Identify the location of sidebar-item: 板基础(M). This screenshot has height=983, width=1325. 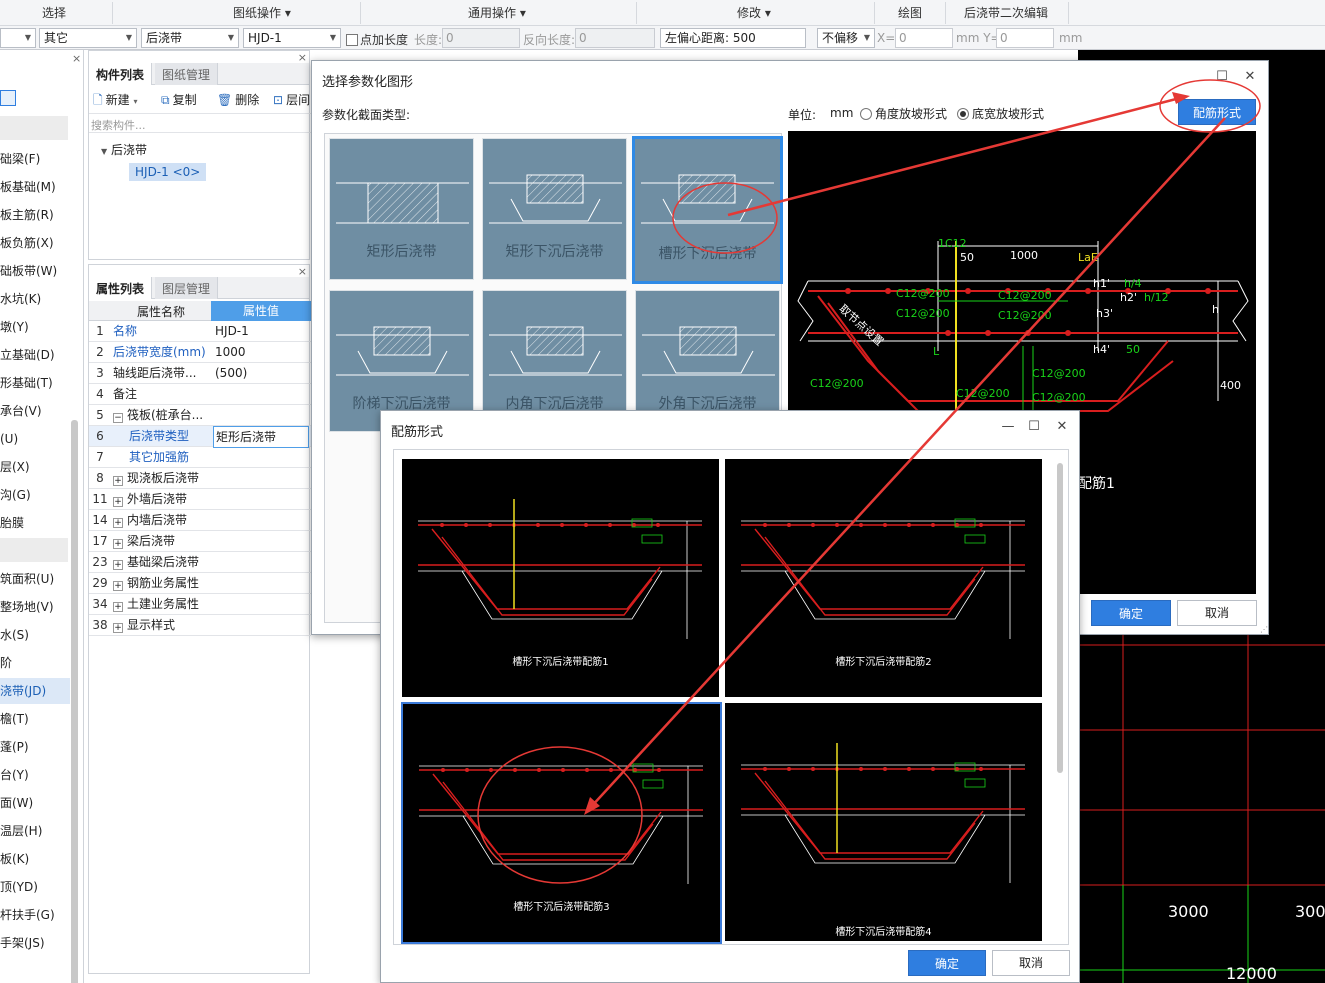
(35, 187).